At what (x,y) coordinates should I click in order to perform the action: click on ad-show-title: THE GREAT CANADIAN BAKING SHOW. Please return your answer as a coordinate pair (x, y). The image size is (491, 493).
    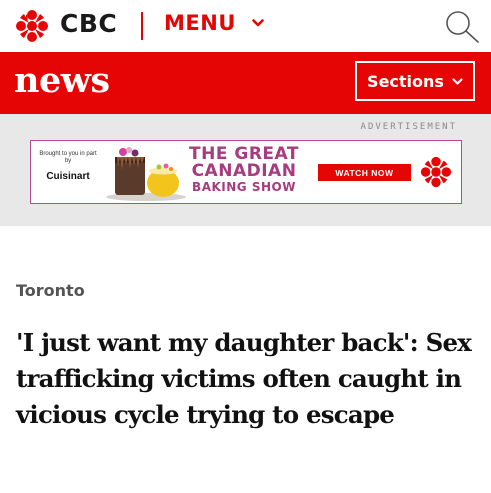
    Looking at the image, I should click on (244, 170).